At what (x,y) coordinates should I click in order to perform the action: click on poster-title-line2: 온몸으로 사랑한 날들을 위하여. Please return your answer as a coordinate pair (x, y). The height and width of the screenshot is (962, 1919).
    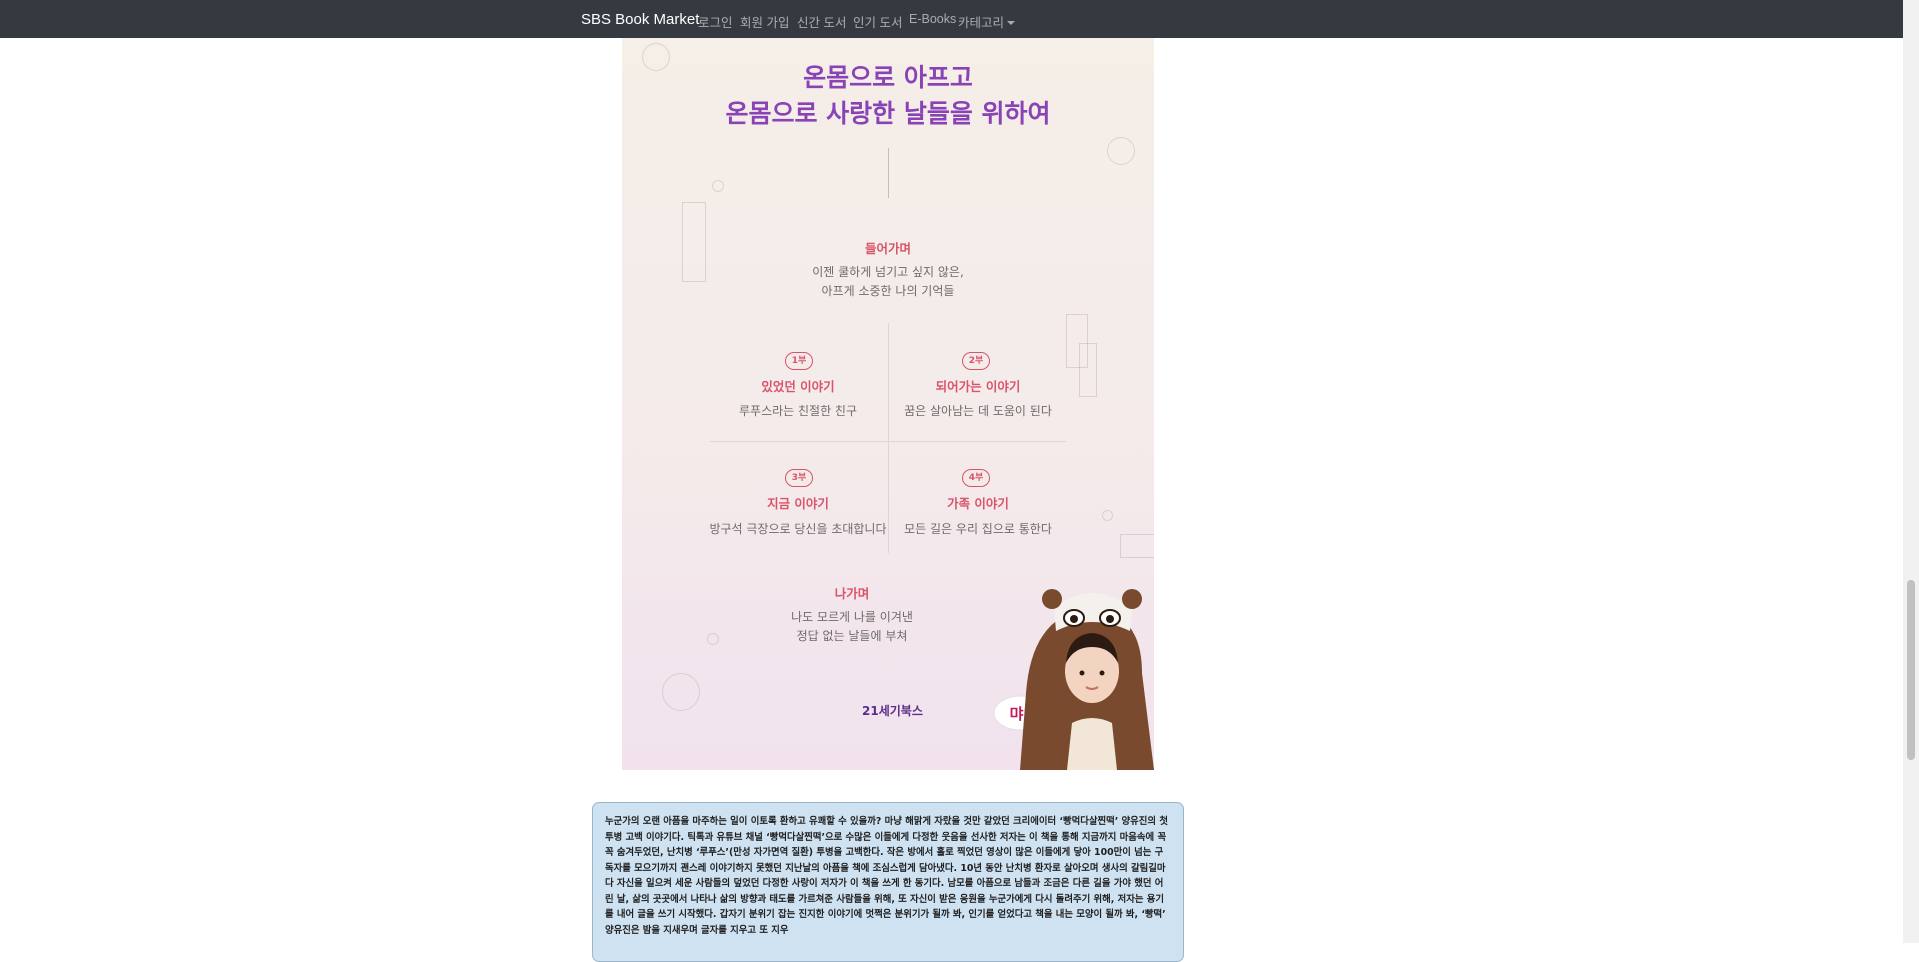
    Looking at the image, I should click on (888, 113).